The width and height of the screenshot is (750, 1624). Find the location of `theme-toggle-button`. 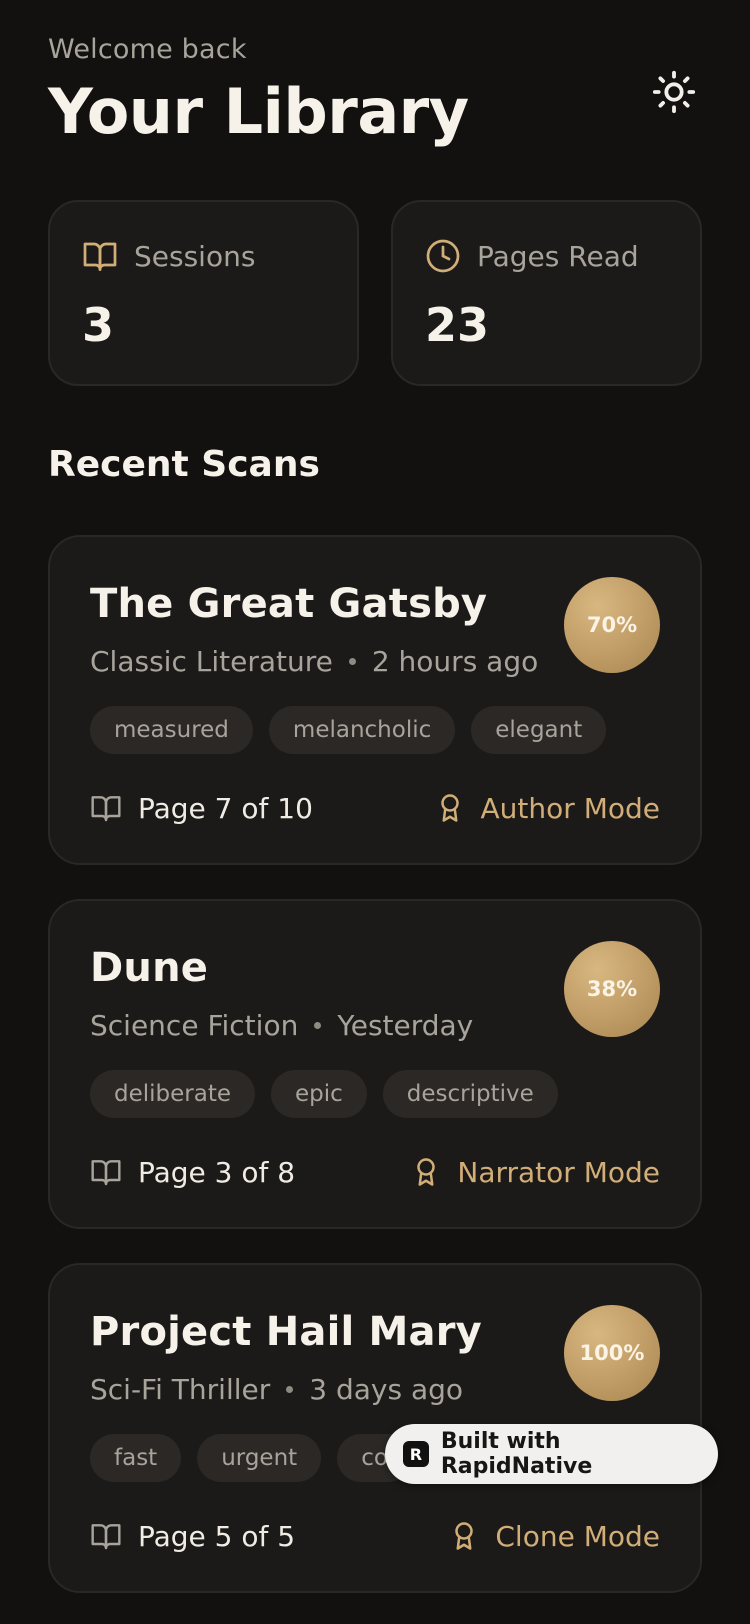

theme-toggle-button is located at coordinates (674, 92).